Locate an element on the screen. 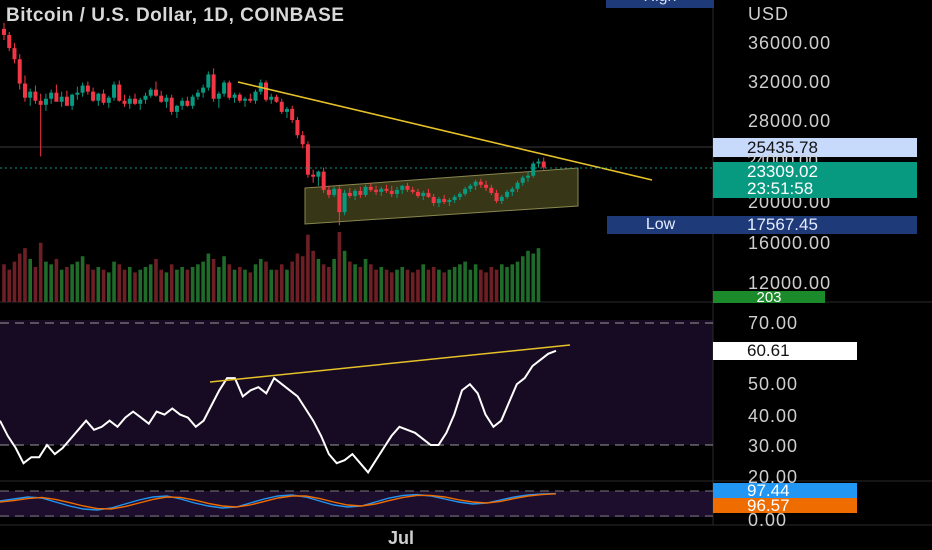  high-label-chip: High is located at coordinates (660, 4).